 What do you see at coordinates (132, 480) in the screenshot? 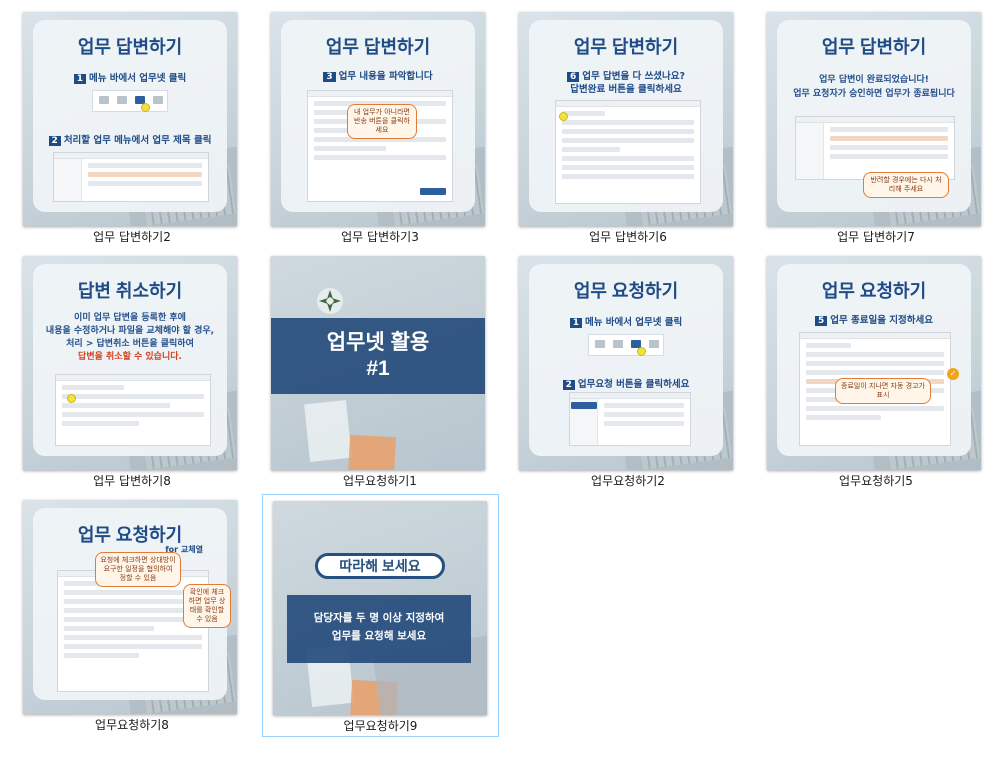
I see `file-name: 업무 답변하기8` at bounding box center [132, 480].